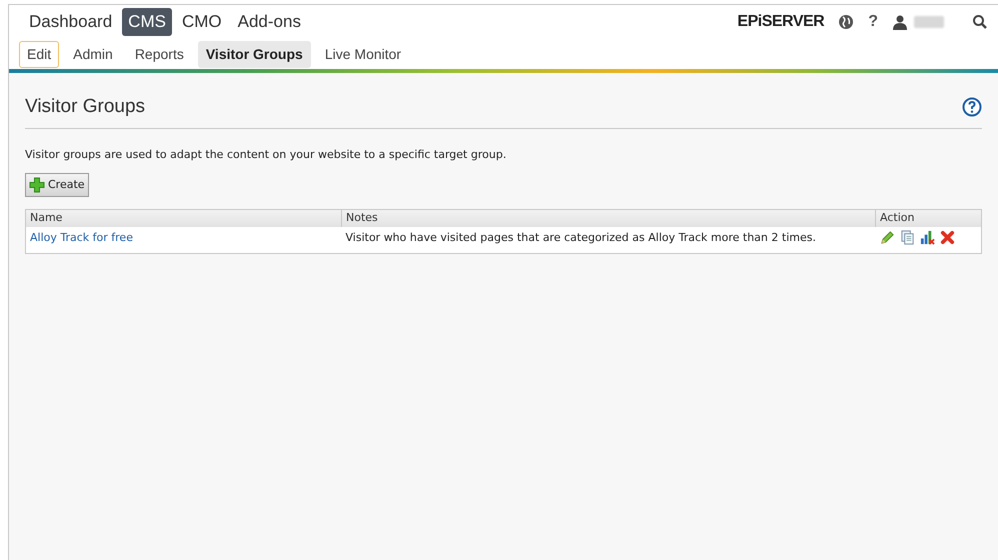 The width and height of the screenshot is (998, 560). Describe the element at coordinates (266, 154) in the screenshot. I see `page-description: Visitor groups are used to adapt the content on your website to a specific target group.` at that location.